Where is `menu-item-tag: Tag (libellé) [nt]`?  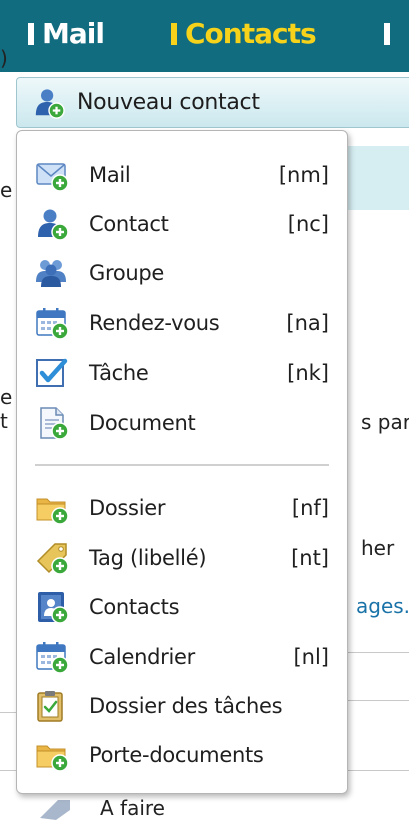 menu-item-tag: Tag (libellé) [nt] is located at coordinates (182, 558).